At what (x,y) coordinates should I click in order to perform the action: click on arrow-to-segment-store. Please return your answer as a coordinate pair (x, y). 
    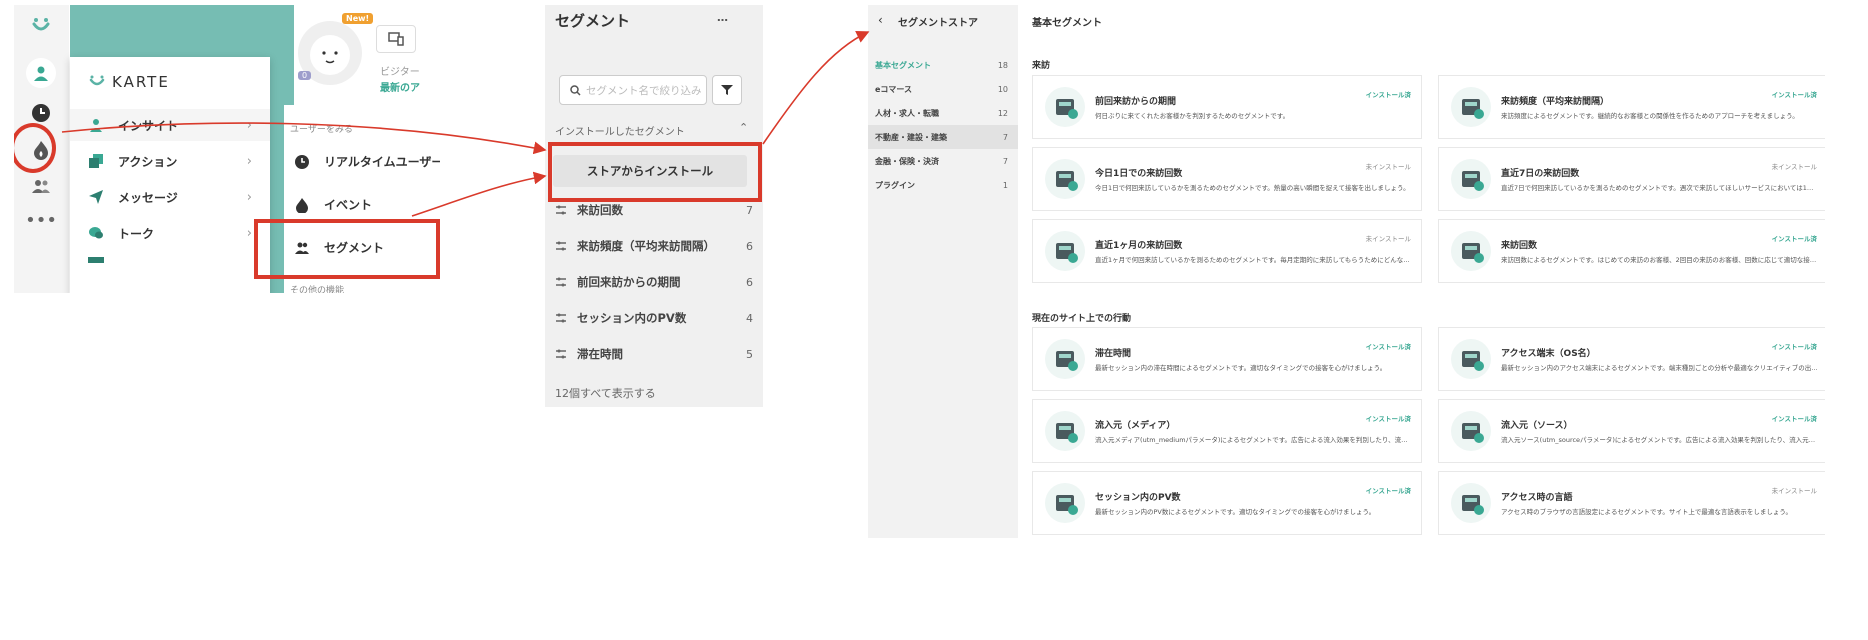
    Looking at the image, I should click on (816, 88).